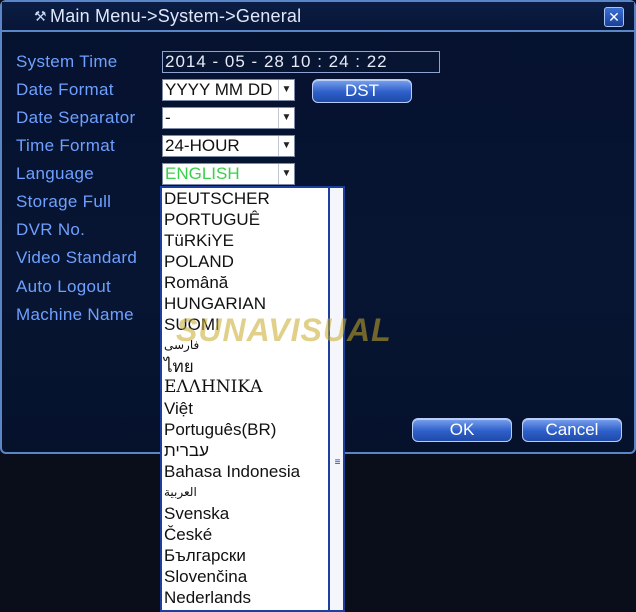 The width and height of the screenshot is (636, 612). What do you see at coordinates (65, 89) in the screenshot?
I see `date-format-label: Date Format` at bounding box center [65, 89].